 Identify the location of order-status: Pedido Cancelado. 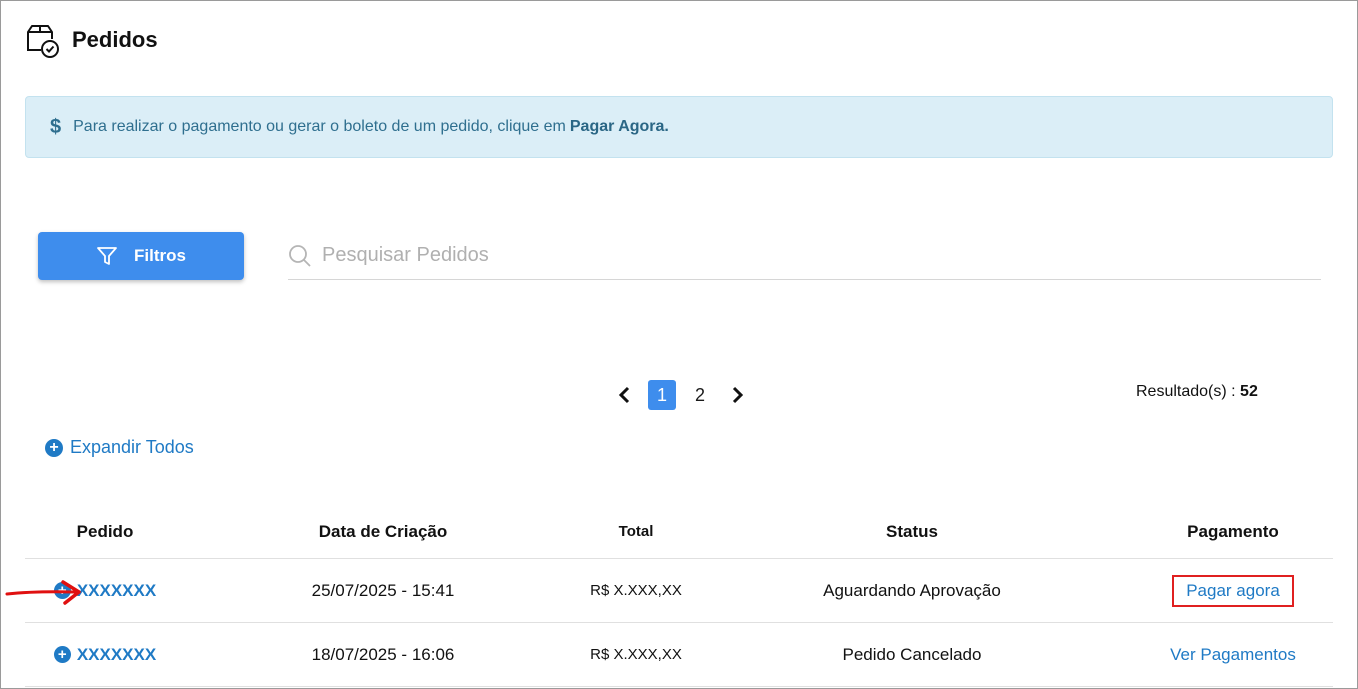
(912, 654).